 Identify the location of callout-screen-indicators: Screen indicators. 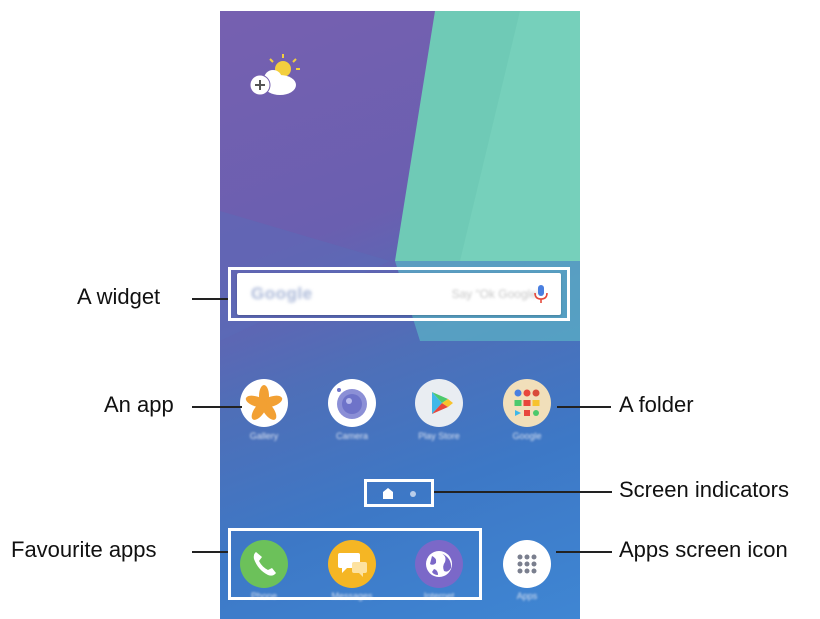
(704, 489).